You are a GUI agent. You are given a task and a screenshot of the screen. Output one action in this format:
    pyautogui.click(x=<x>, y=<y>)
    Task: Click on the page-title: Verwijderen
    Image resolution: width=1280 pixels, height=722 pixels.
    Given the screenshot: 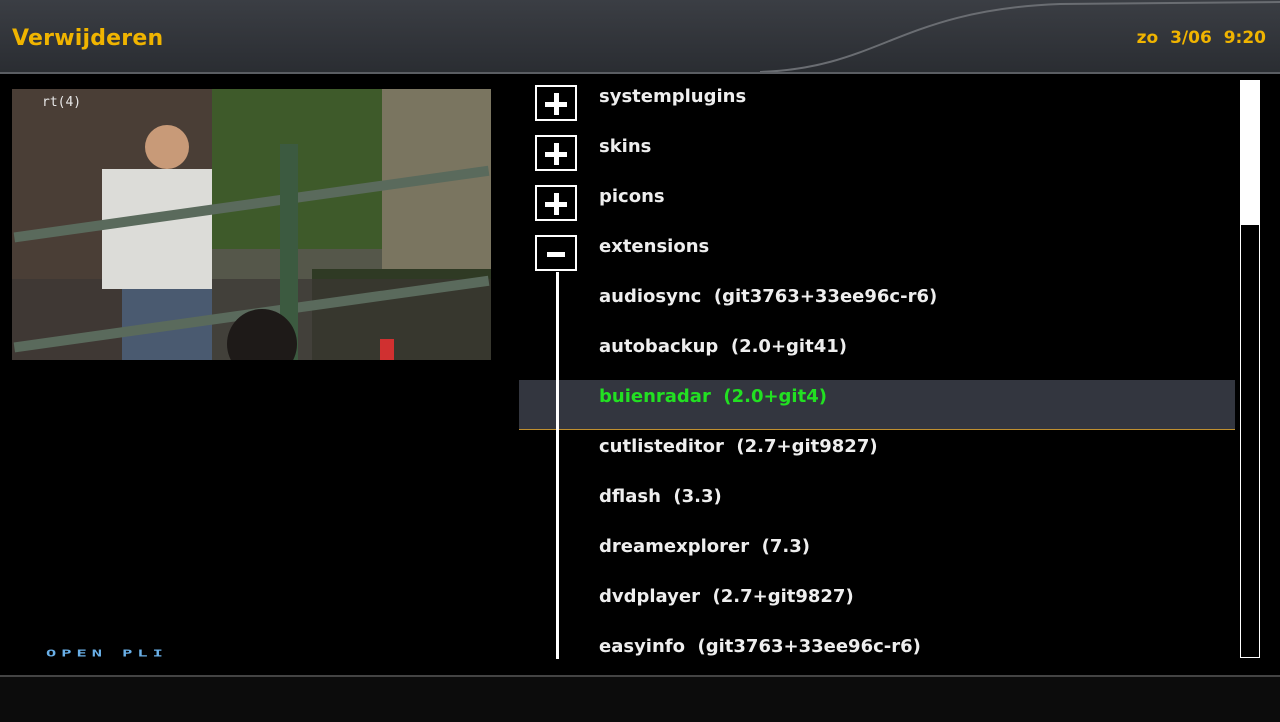 What is the action you would take?
    pyautogui.click(x=88, y=38)
    